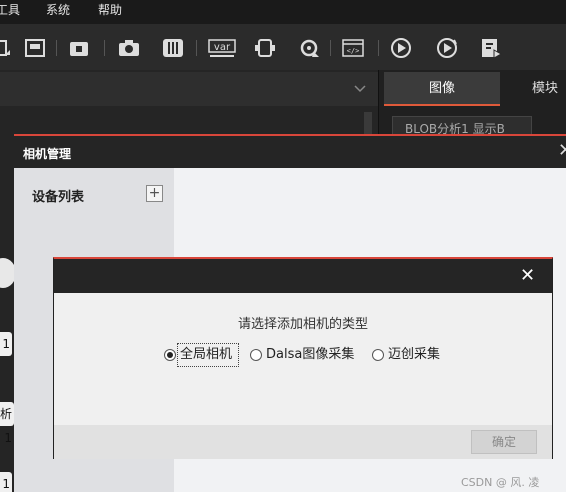  What do you see at coordinates (110, 10) in the screenshot?
I see `menu-help: 帮助` at bounding box center [110, 10].